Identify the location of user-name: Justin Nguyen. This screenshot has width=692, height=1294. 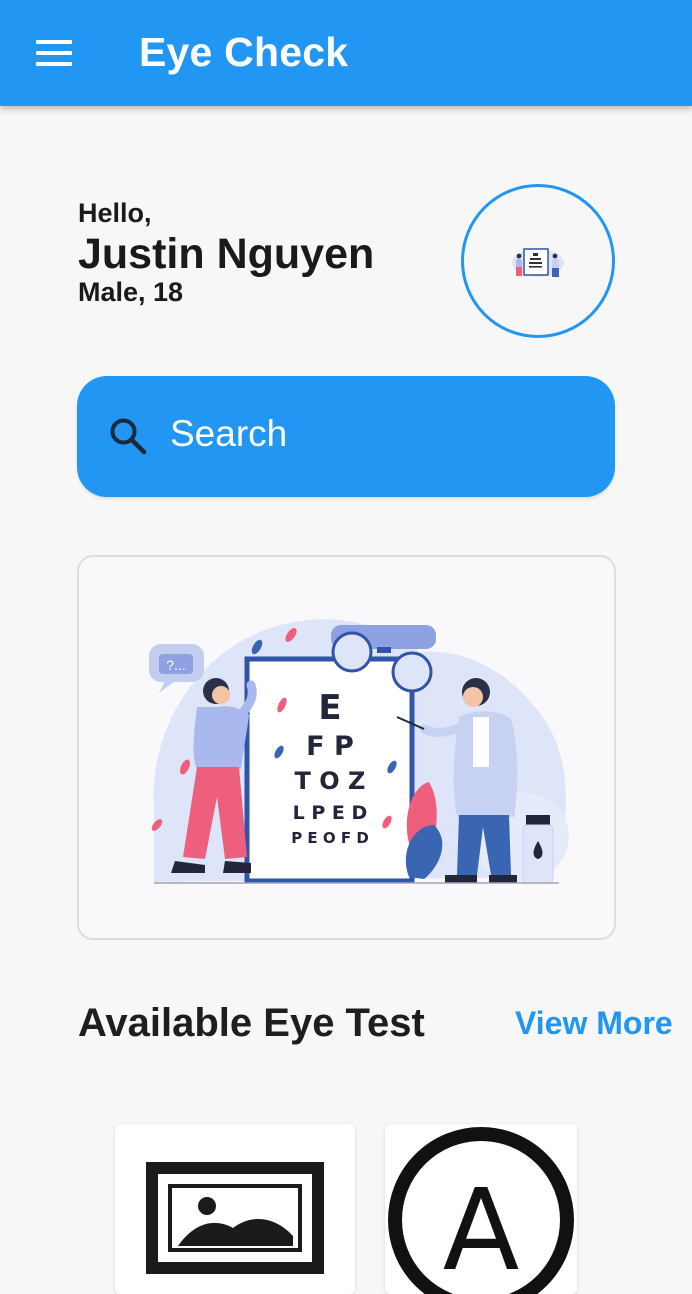
(226, 254).